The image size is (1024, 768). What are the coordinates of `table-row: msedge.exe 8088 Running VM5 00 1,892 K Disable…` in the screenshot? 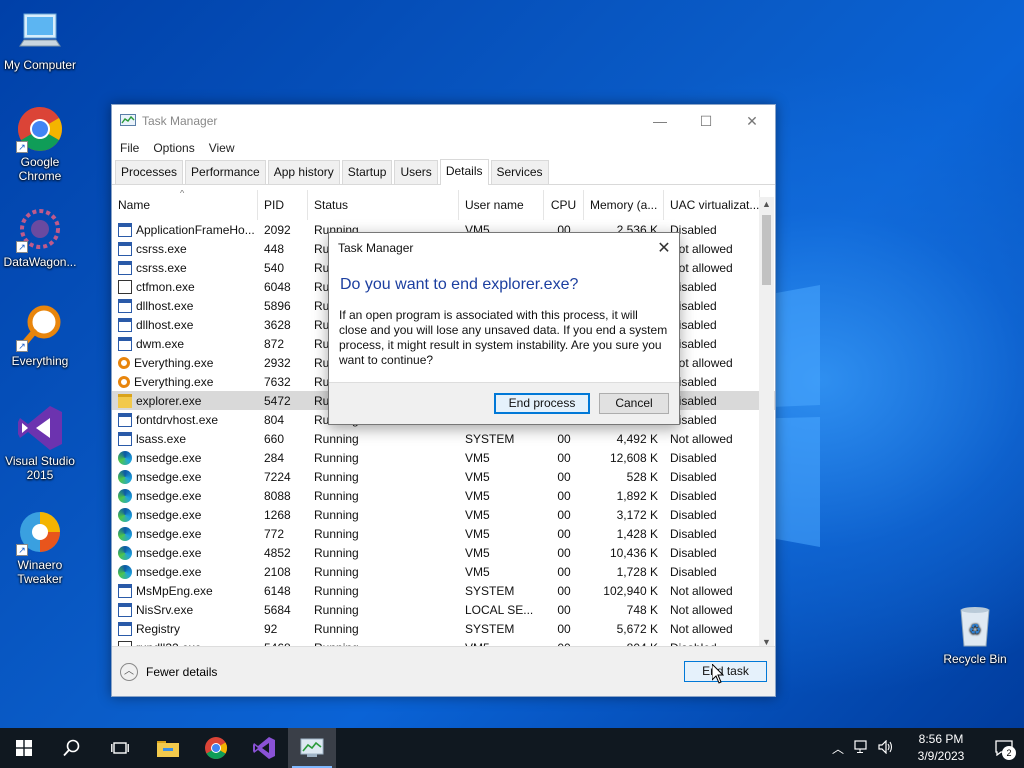 It's located at (443, 495).